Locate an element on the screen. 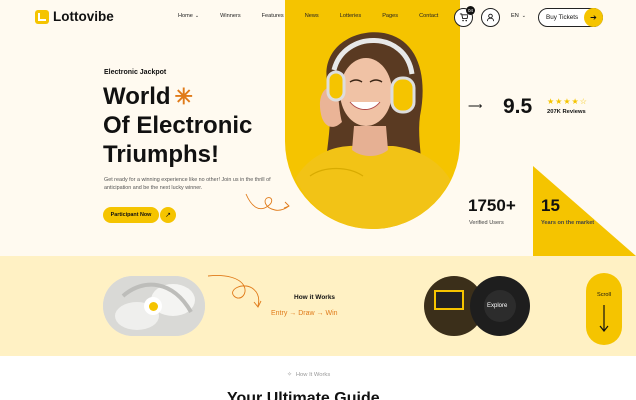 The width and height of the screenshot is (636, 400). brand-name: Lottovibe is located at coordinates (83, 16).